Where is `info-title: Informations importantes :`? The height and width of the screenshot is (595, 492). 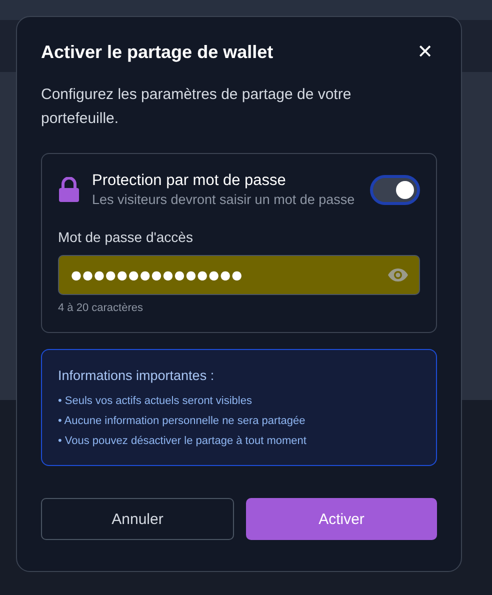 info-title: Informations importantes : is located at coordinates (137, 375).